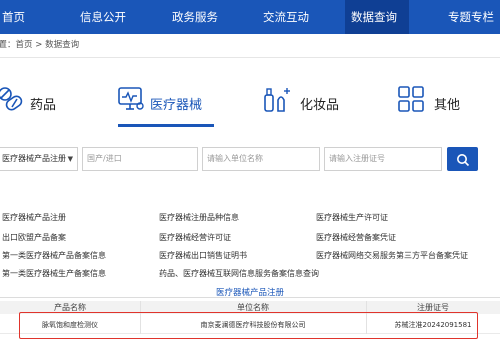  I want to click on nav-item-interaction: 交流互动, so click(288, 17).